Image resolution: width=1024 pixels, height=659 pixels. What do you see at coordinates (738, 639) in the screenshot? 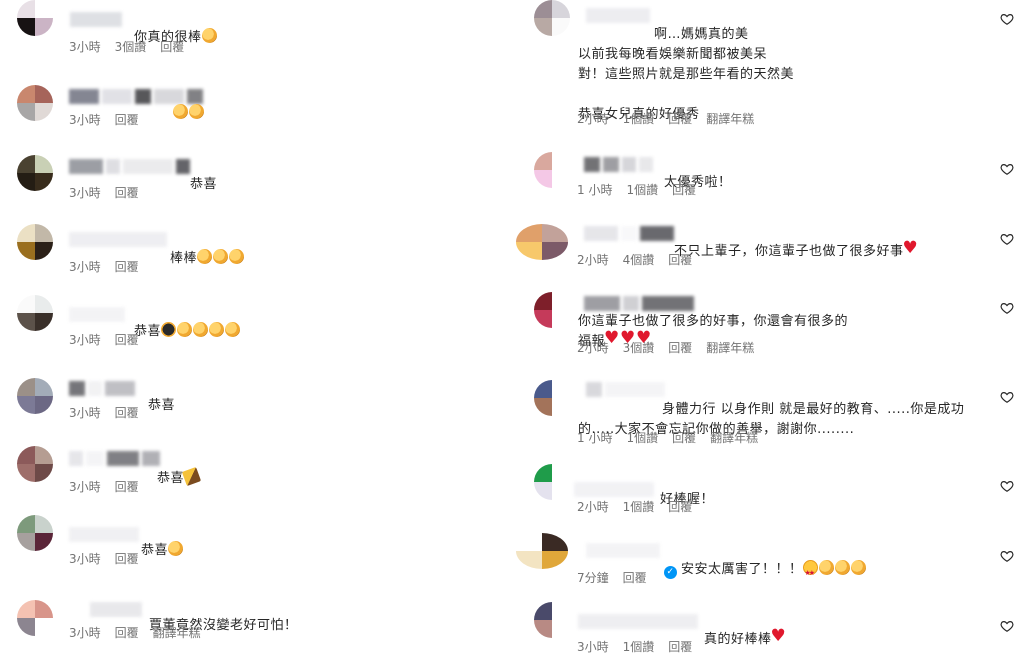
I see `comment-body: 真的好棒棒` at bounding box center [738, 639].